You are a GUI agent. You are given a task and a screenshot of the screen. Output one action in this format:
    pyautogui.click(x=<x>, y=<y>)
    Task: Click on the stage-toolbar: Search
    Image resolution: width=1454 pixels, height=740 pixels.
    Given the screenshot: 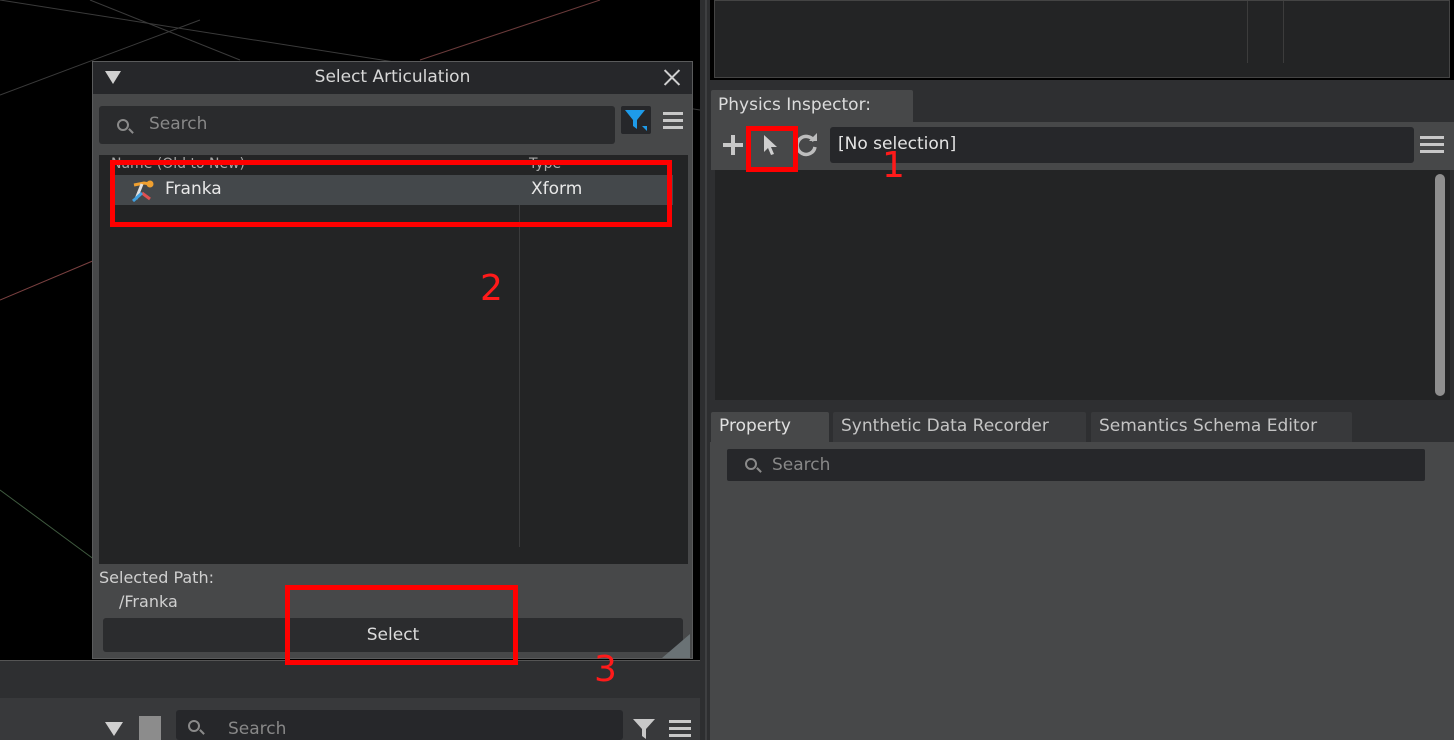 What is the action you would take?
    pyautogui.click(x=350, y=719)
    